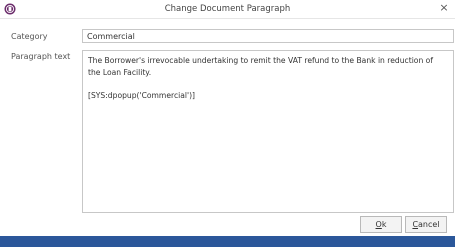  I want to click on window-title: Change Document Paragraph, so click(227, 9).